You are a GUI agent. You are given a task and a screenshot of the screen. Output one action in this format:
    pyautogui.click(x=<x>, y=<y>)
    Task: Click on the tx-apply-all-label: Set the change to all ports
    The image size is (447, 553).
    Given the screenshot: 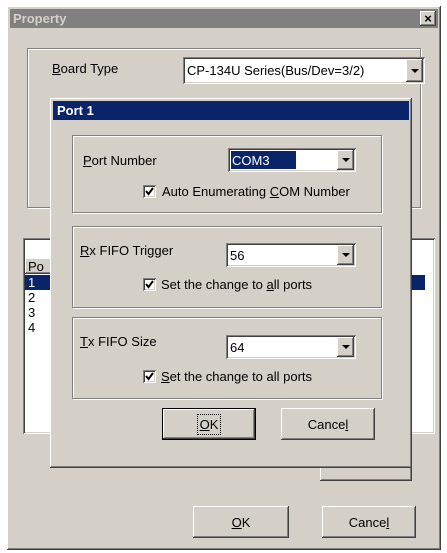 What is the action you would take?
    pyautogui.click(x=237, y=376)
    